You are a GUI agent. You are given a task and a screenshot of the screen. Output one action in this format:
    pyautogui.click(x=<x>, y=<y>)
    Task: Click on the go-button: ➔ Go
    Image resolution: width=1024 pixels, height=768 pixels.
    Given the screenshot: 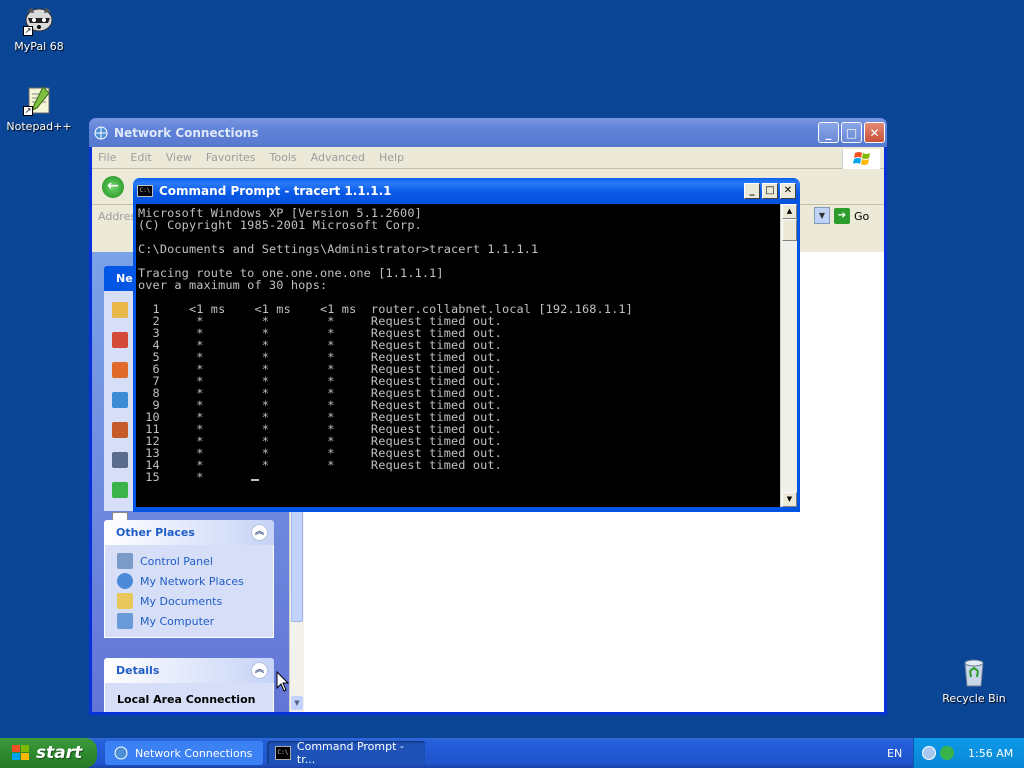 What is the action you would take?
    pyautogui.click(x=858, y=216)
    